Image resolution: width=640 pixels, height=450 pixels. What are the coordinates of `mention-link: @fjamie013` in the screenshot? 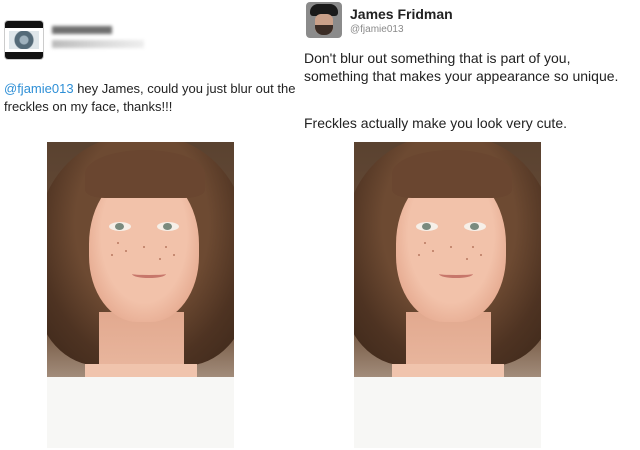 It's located at (39, 88).